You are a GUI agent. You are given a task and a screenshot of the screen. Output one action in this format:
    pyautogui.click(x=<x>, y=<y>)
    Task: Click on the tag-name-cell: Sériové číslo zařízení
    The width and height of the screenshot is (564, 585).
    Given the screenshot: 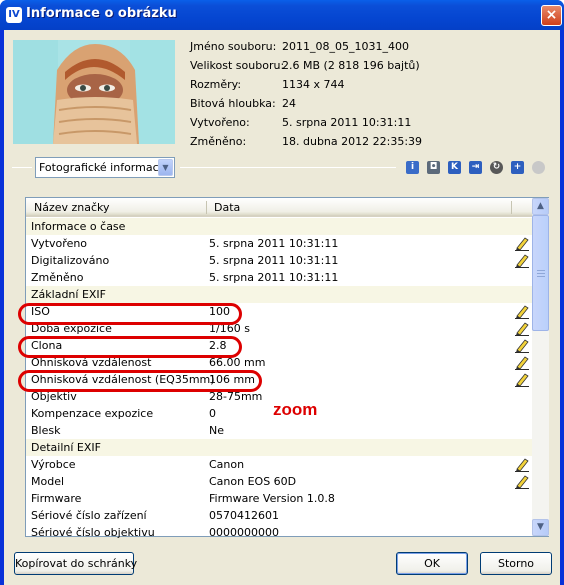 What is the action you would take?
    pyautogui.click(x=89, y=515)
    